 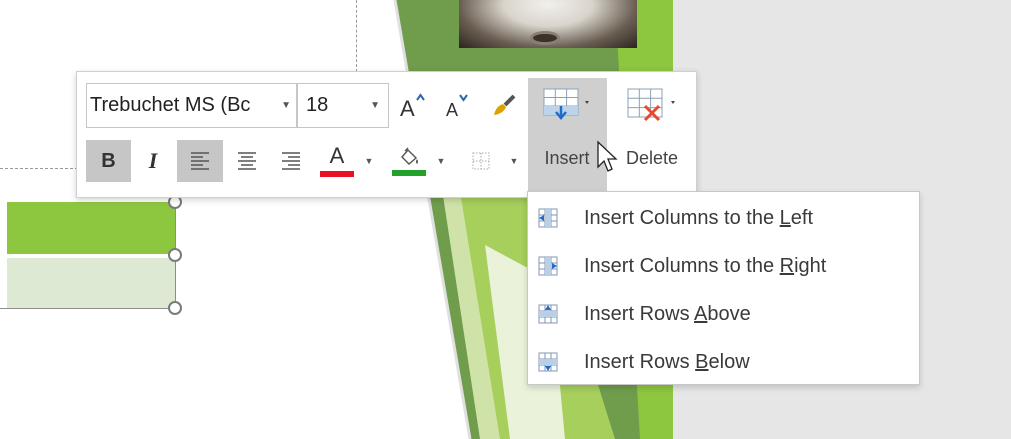 I want to click on layout-guide-horizontal, so click(x=39, y=168).